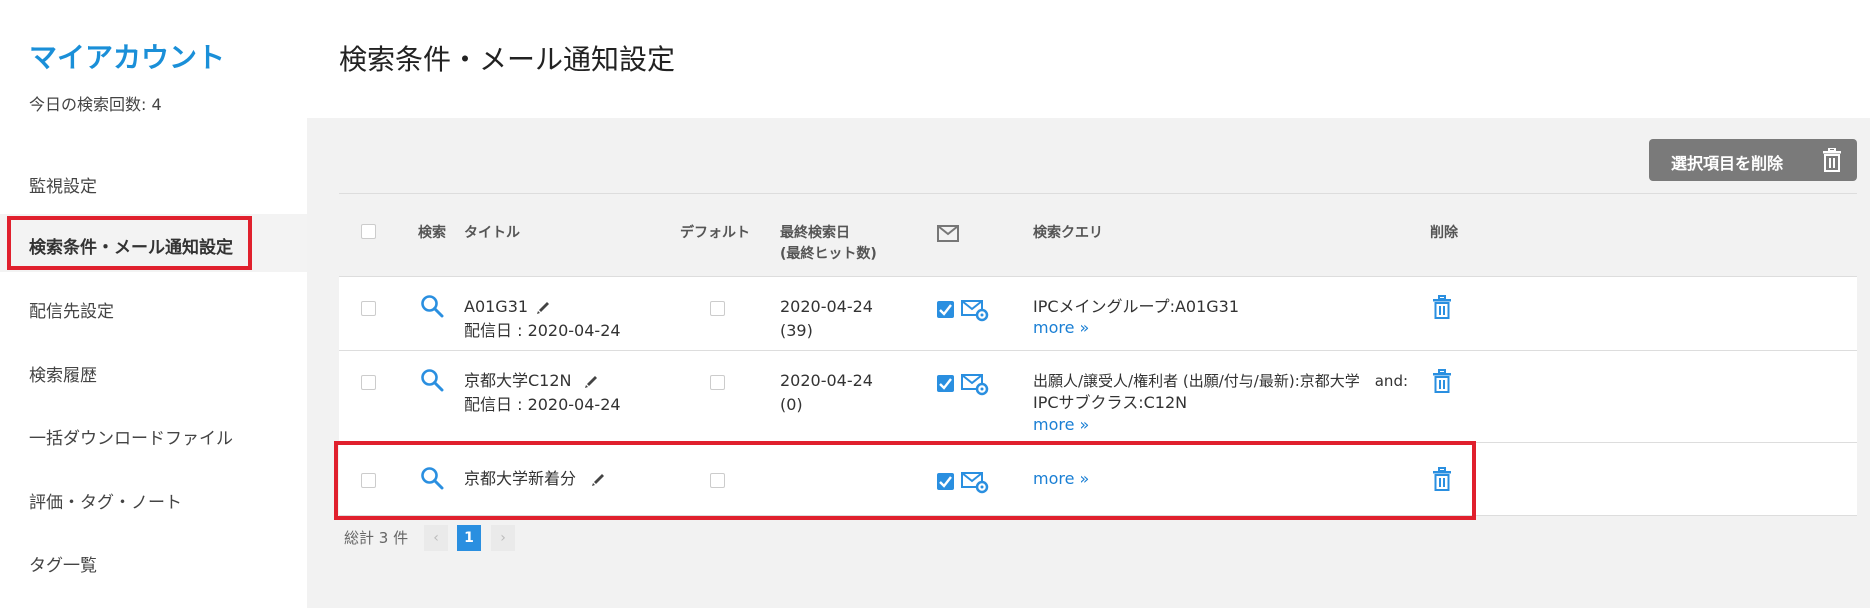  I want to click on sidebar-item-label: 配信先設定, so click(71, 312).